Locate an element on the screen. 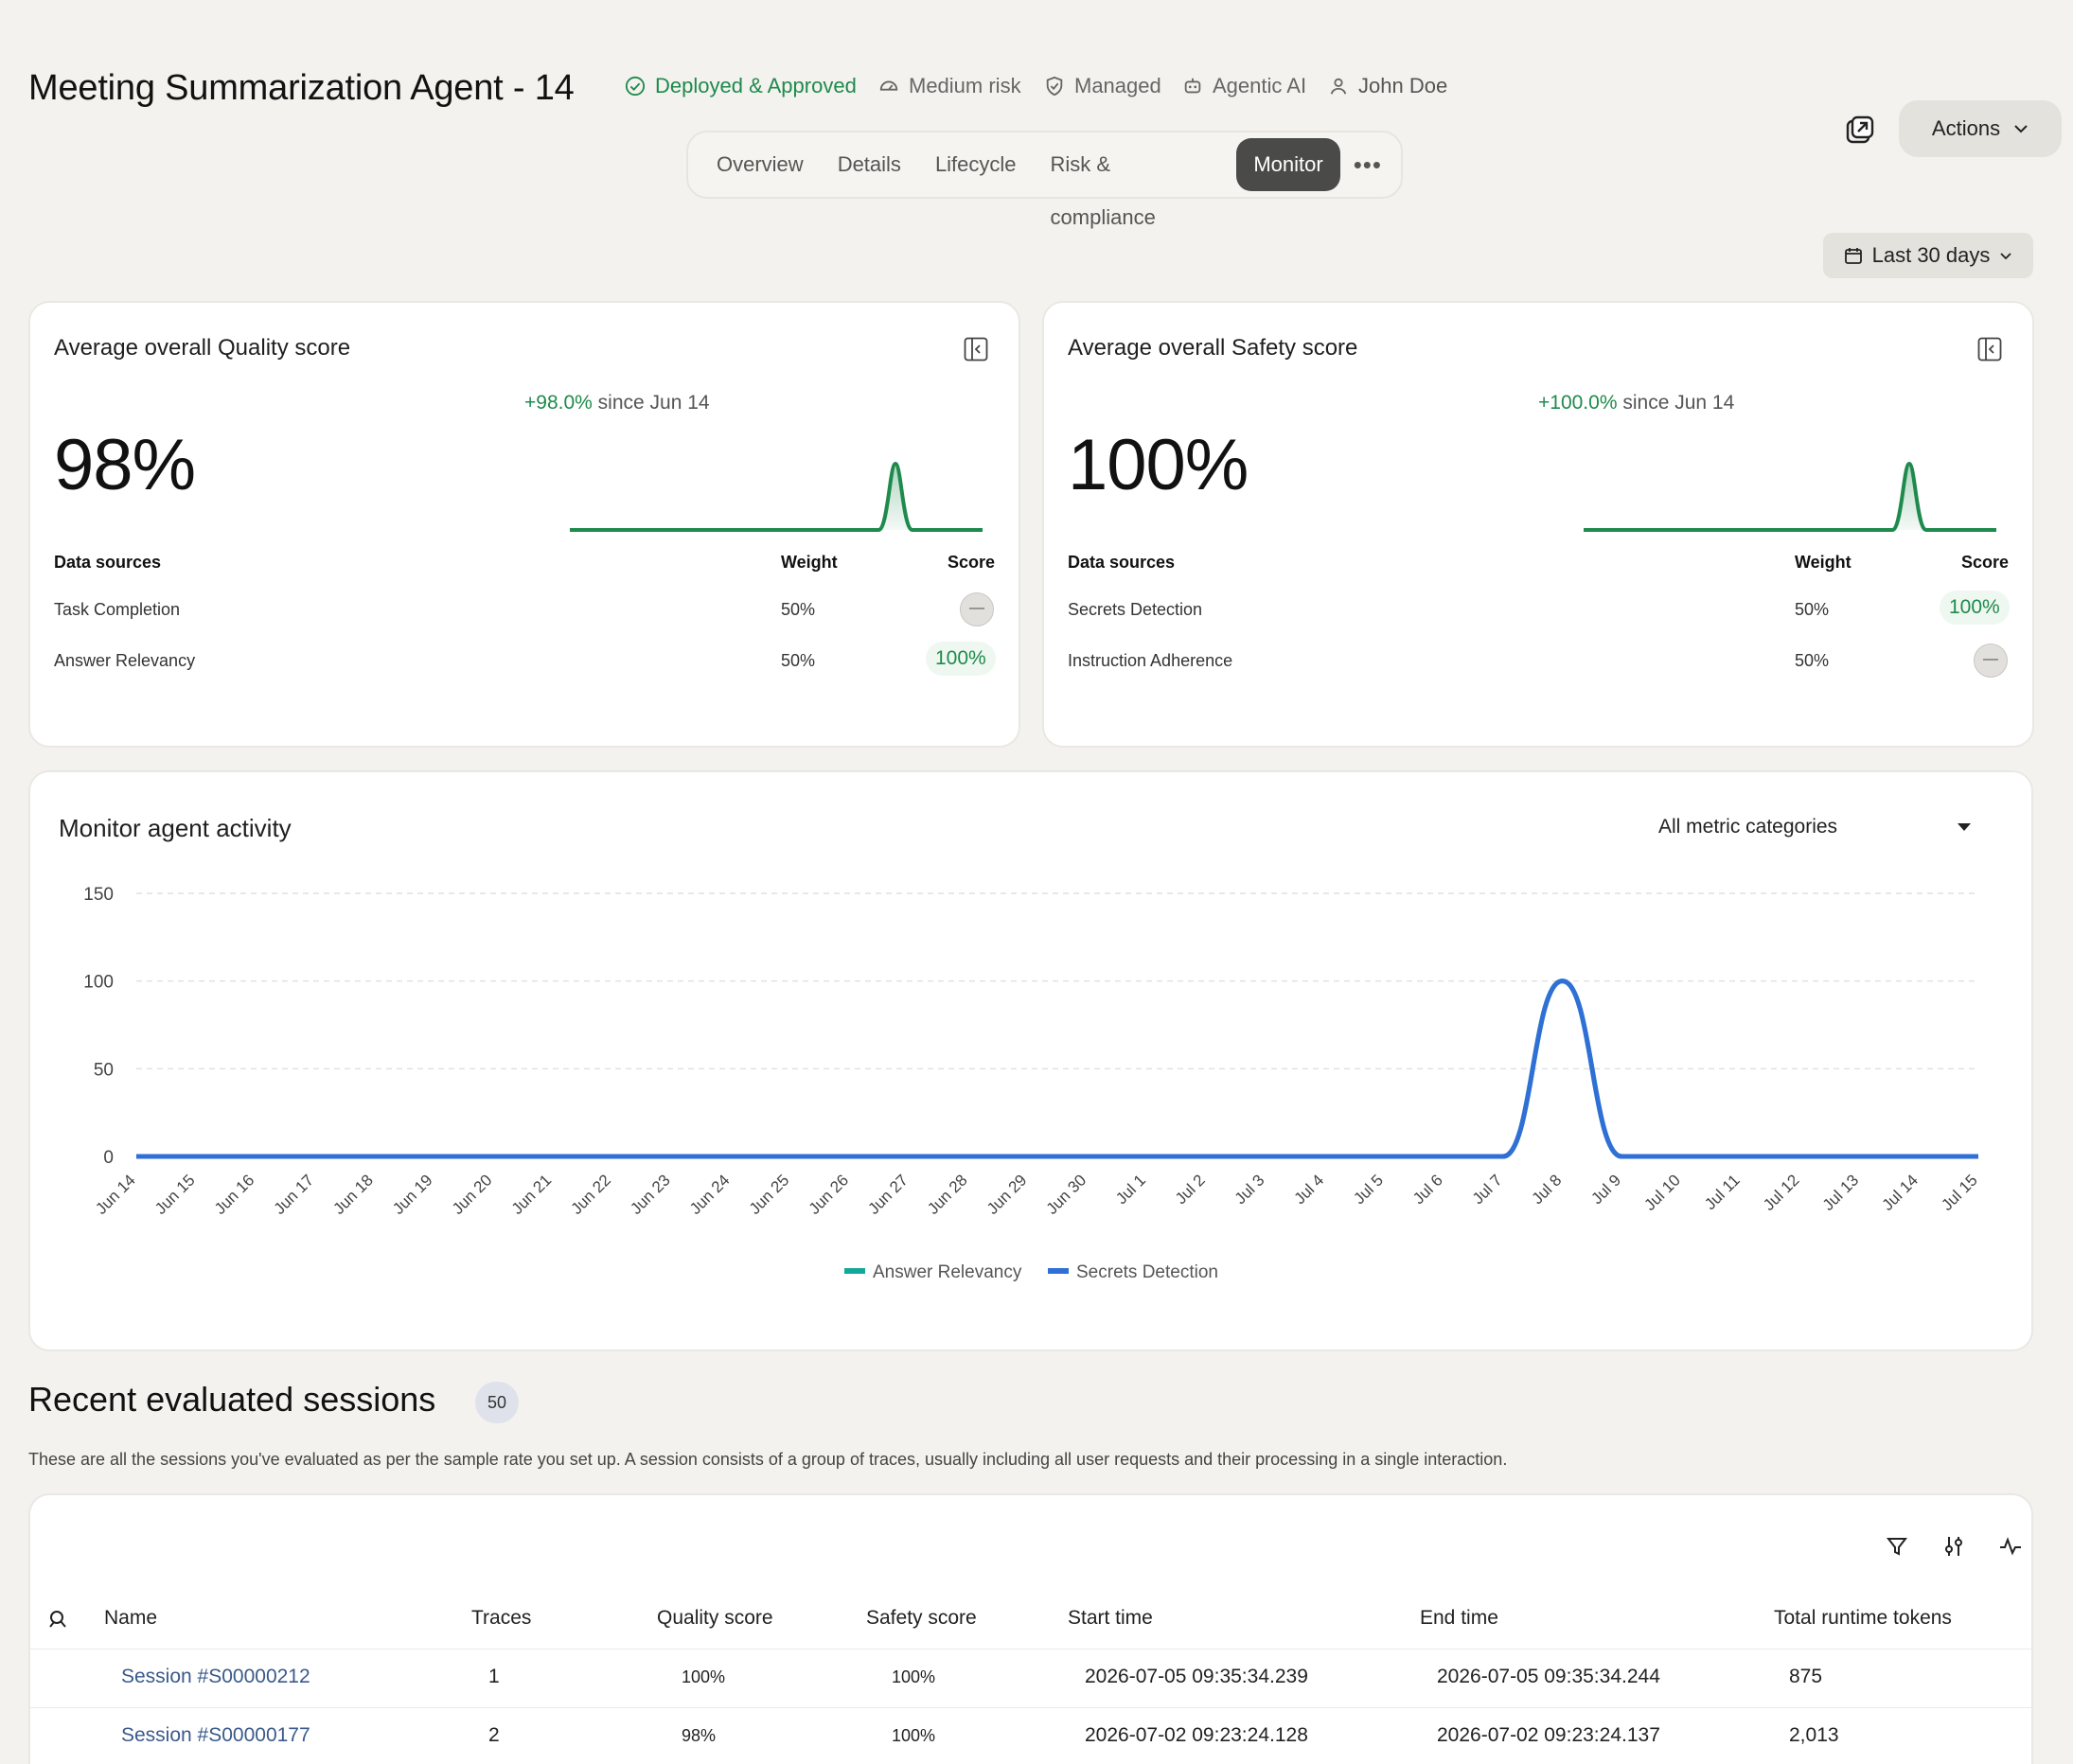 The height and width of the screenshot is (1764, 2073). x-tick-label: Jul 2 is located at coordinates (1190, 1189).